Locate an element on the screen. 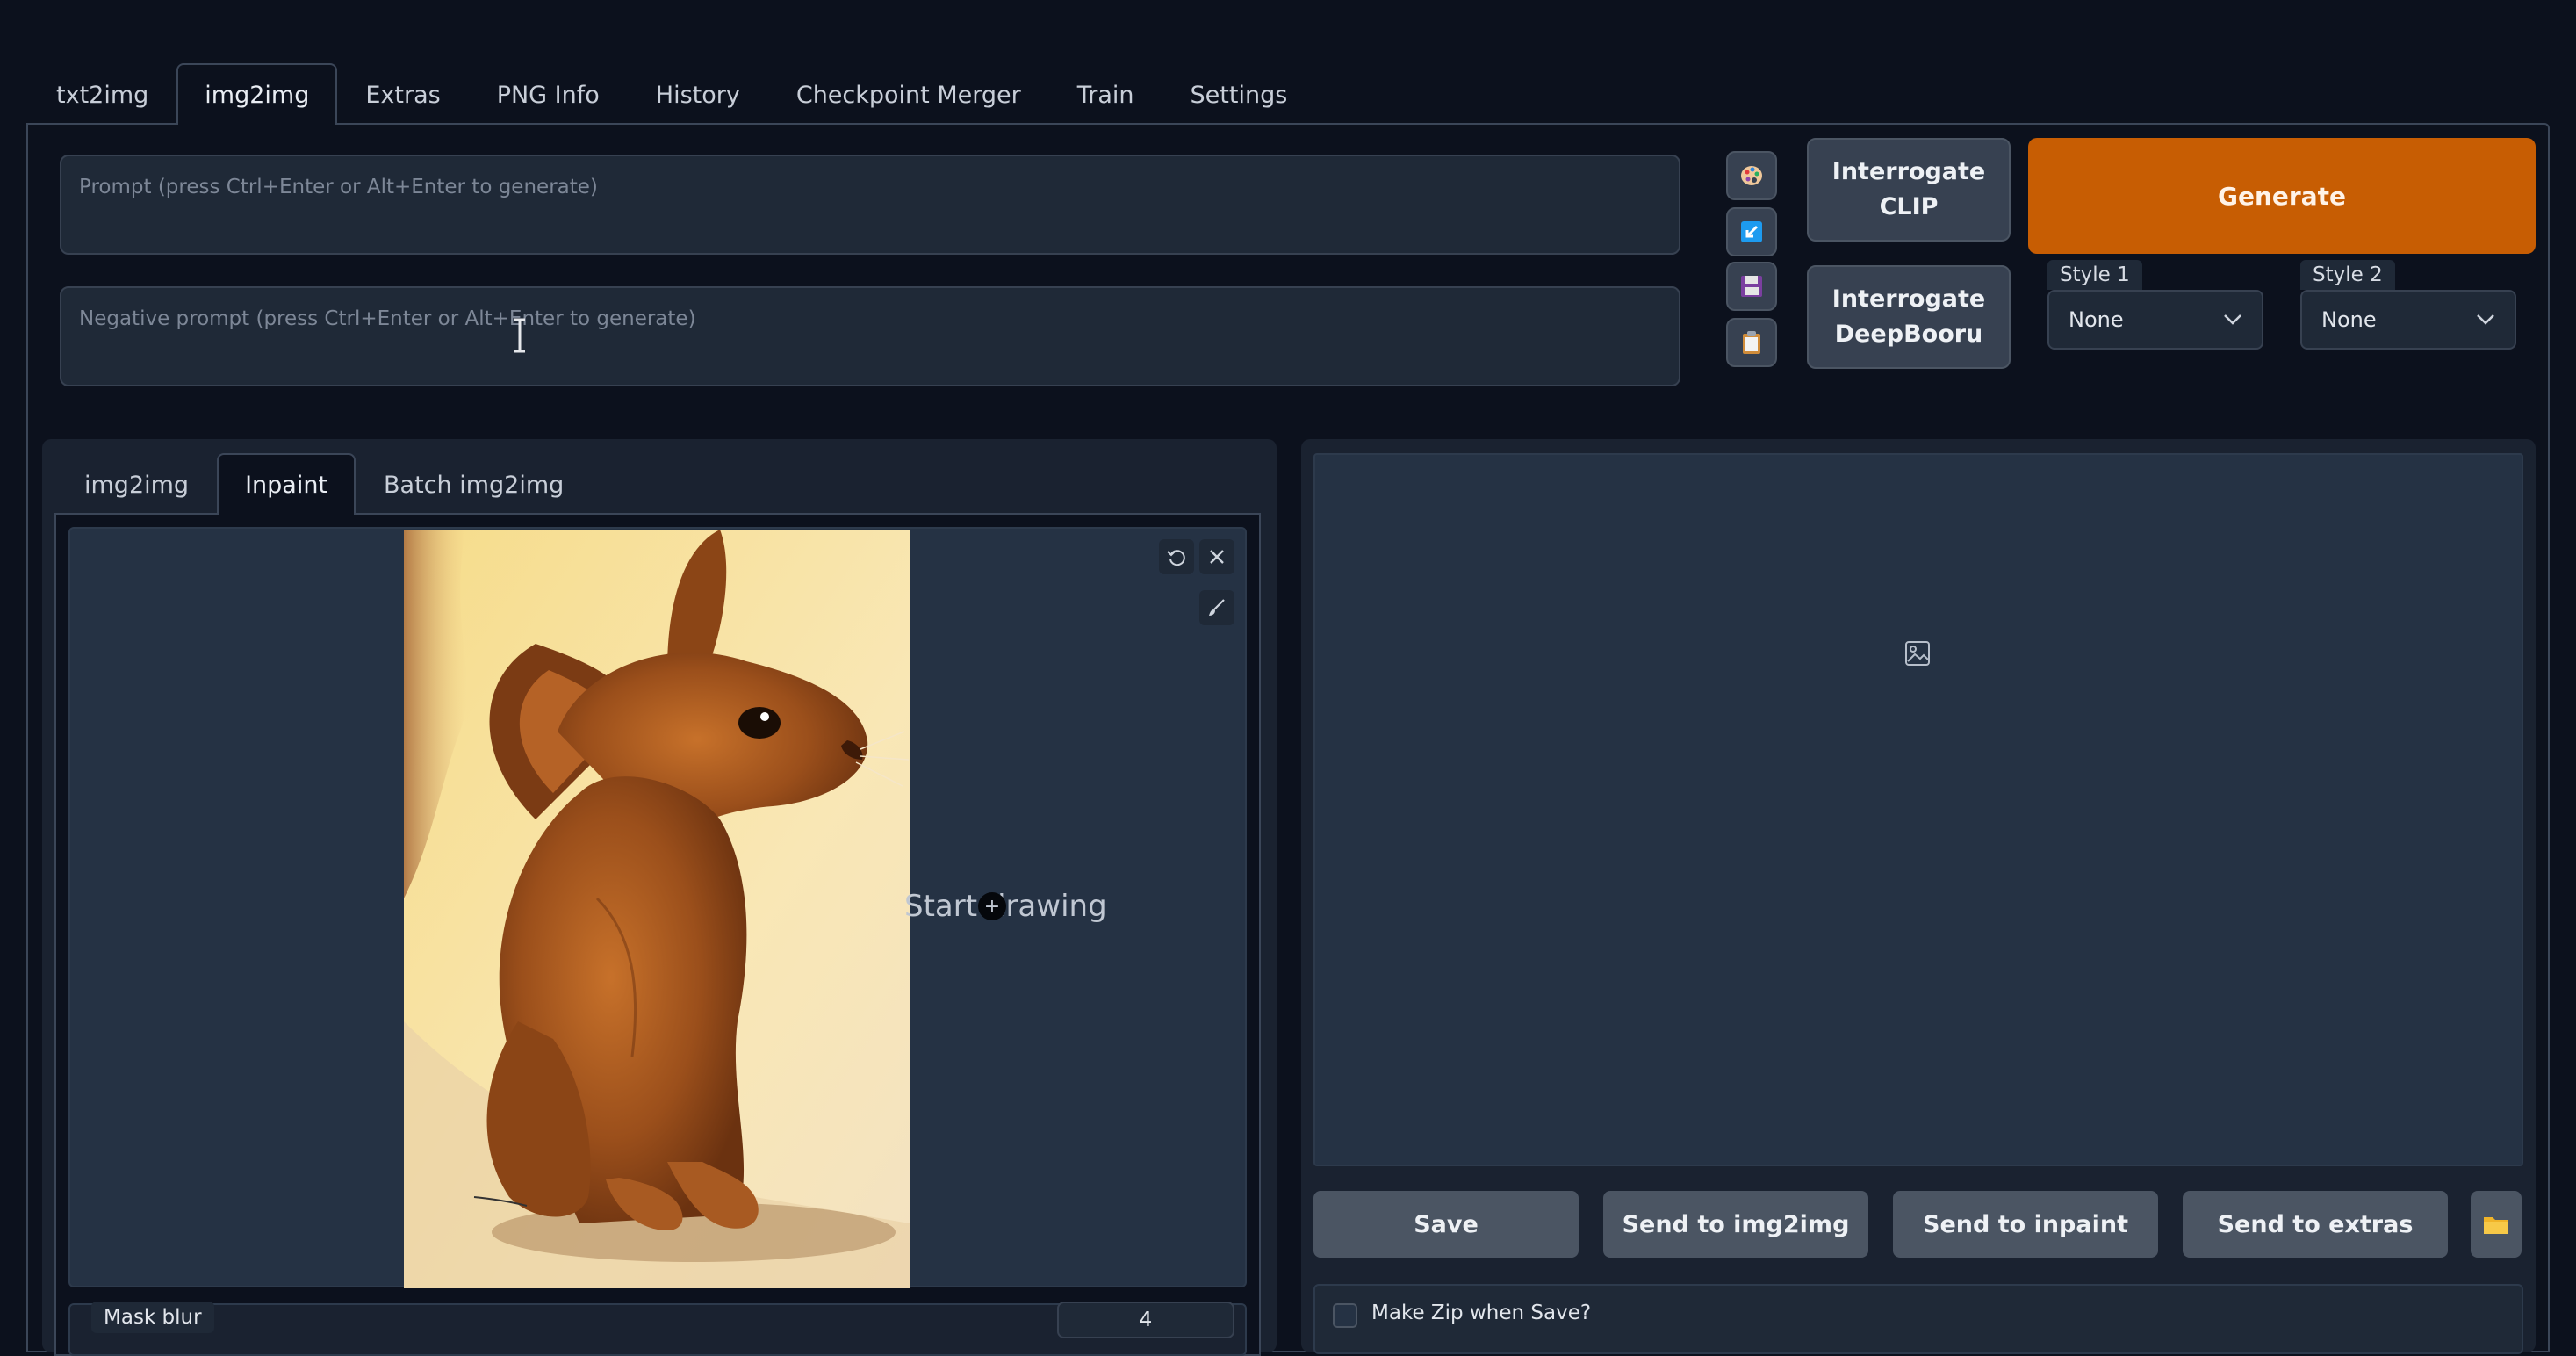 The height and width of the screenshot is (1356, 2576). make-zip-checkbox is located at coordinates (1345, 1316).